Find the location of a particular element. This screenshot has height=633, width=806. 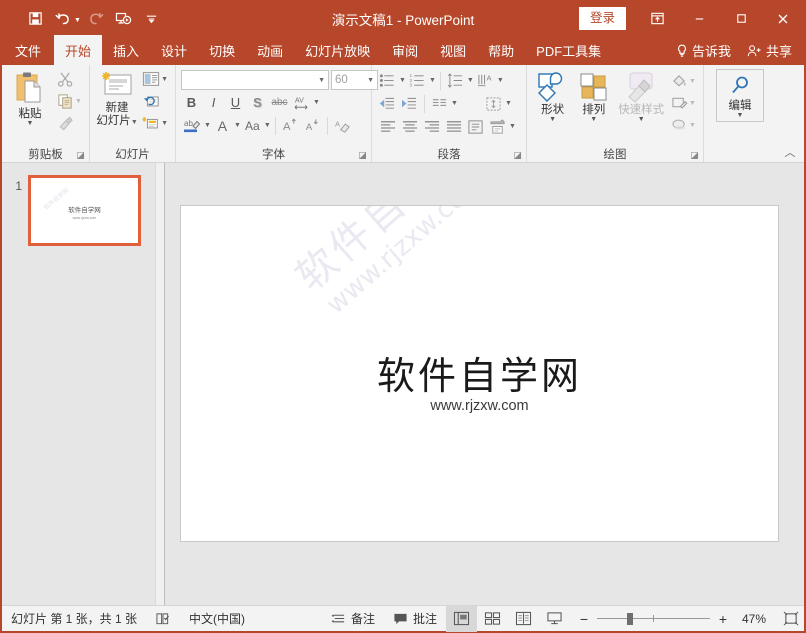

tab-design: 设计 is located at coordinates (174, 50).